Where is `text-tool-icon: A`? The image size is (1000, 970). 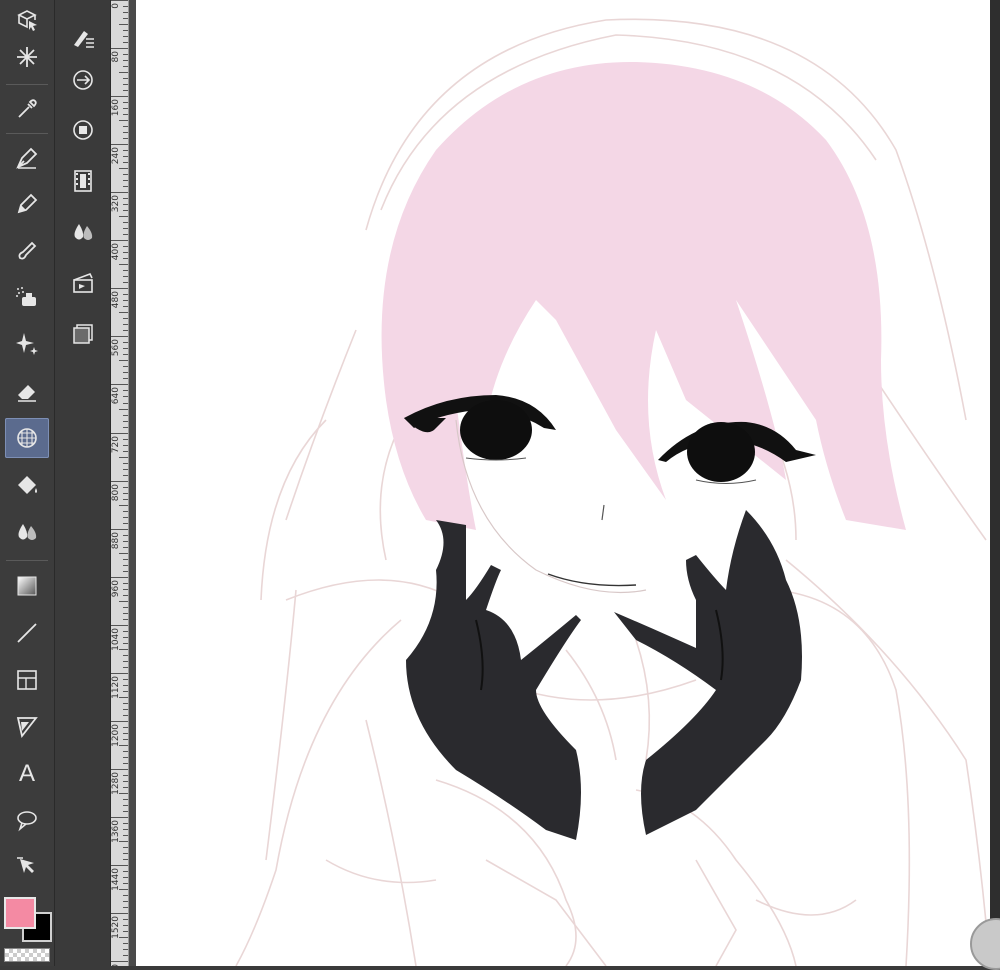 text-tool-icon: A is located at coordinates (27, 774).